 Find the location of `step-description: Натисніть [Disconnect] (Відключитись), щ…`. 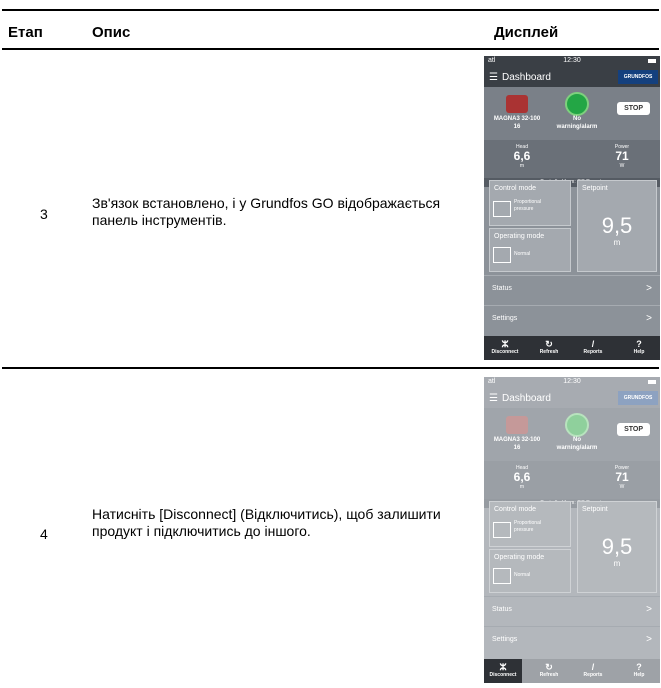

step-description: Натисніть [Disconnect] (Відключитись), щ… is located at coordinates (266, 522).